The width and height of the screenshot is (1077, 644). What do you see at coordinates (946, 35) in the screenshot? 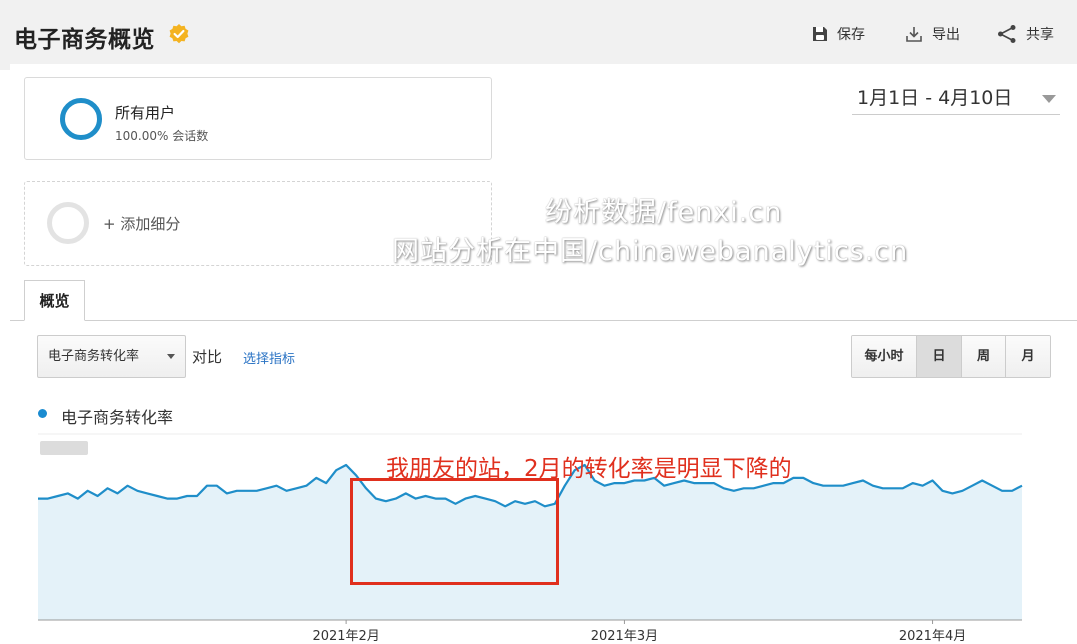
I see `export-label: 导出` at bounding box center [946, 35].